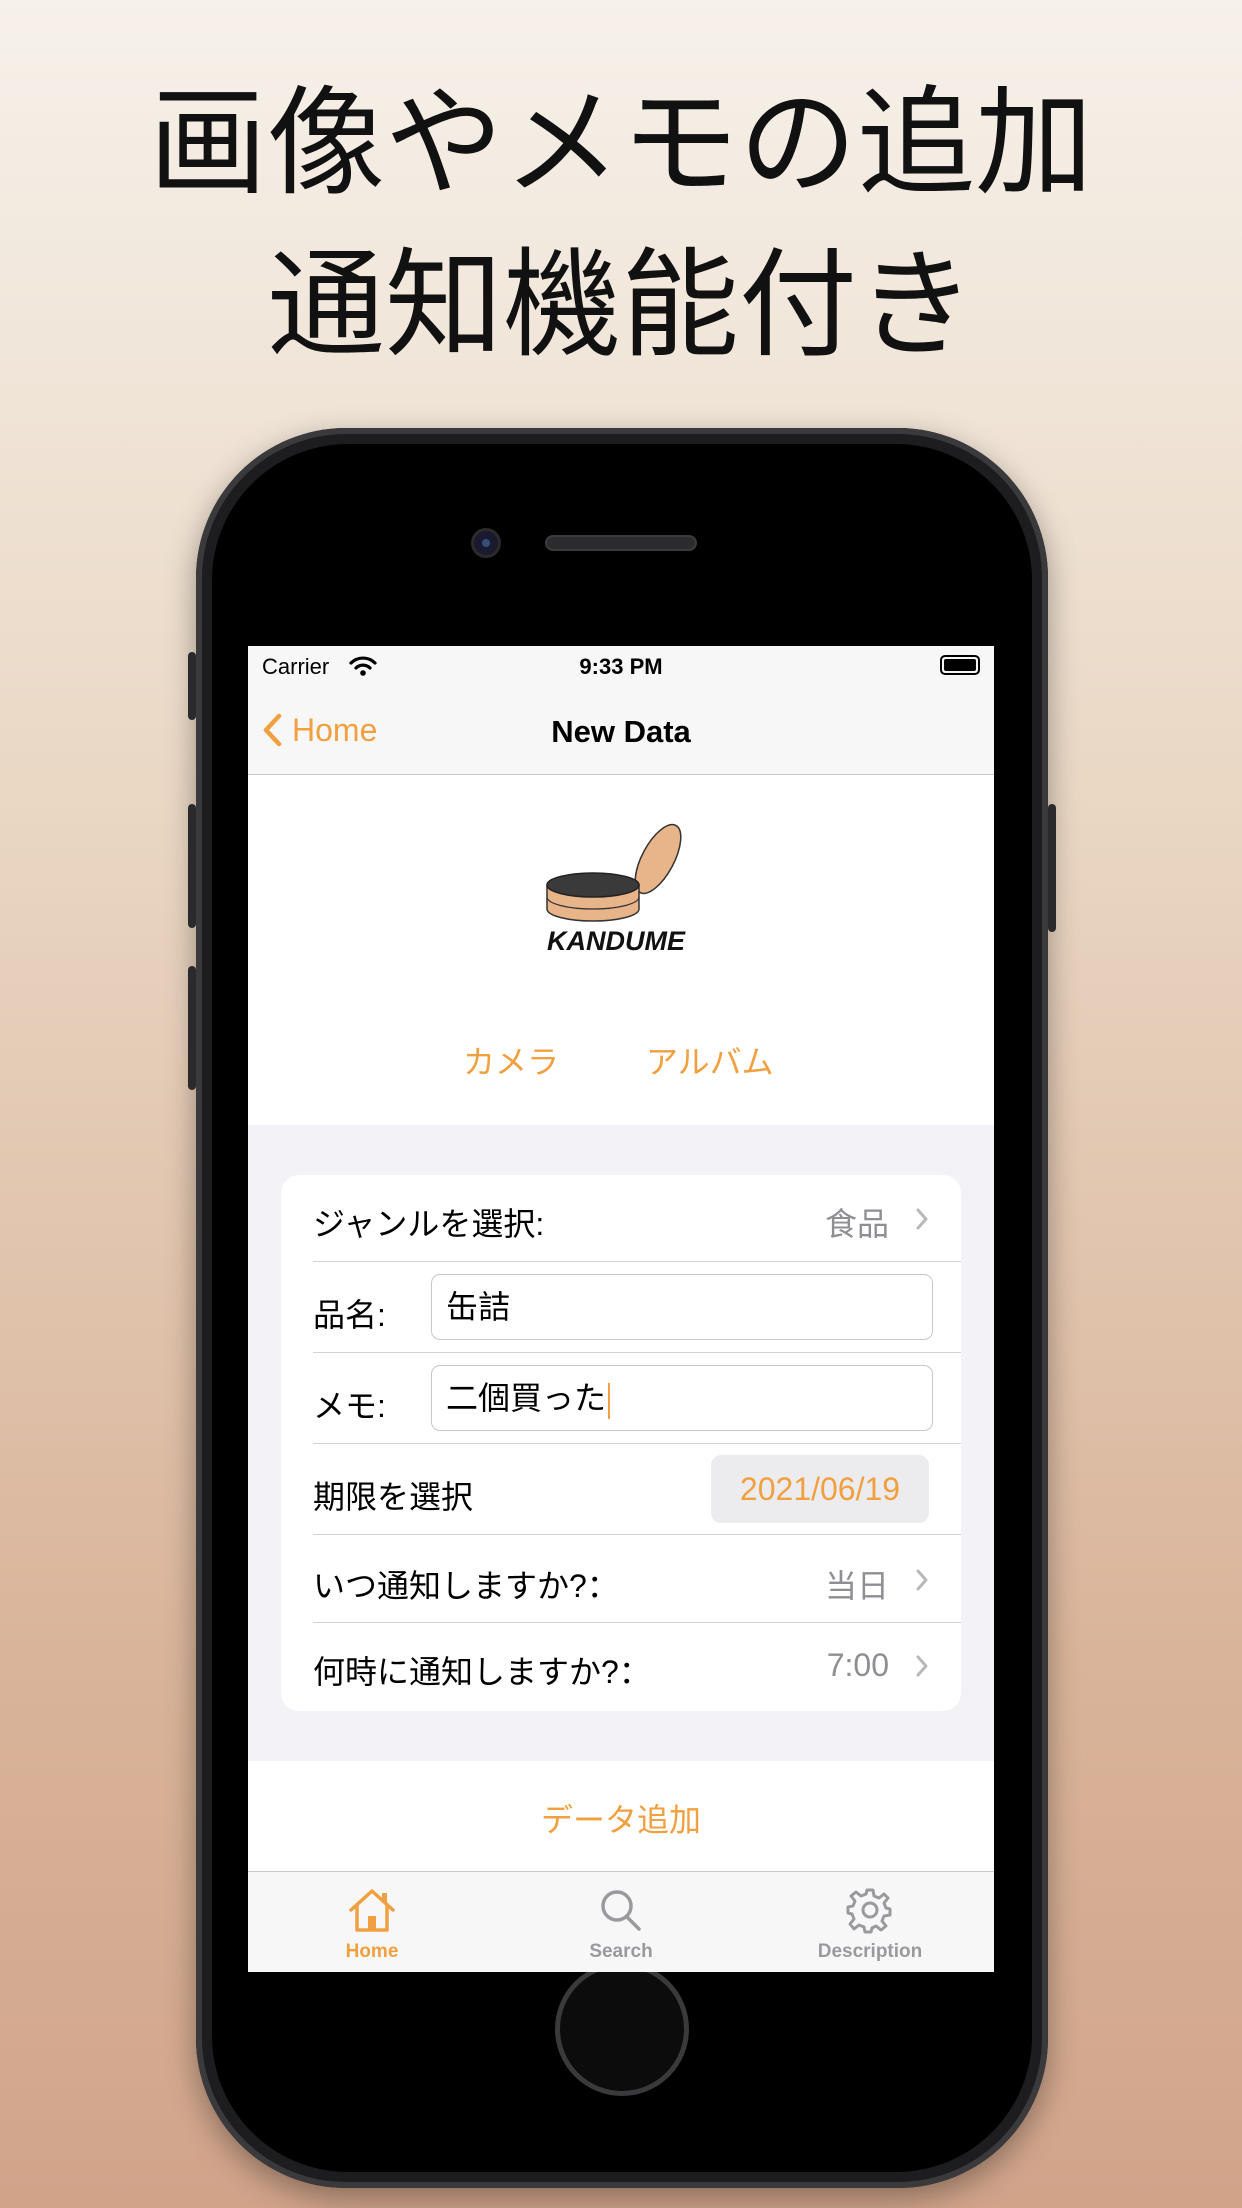 Image resolution: width=1242 pixels, height=2208 pixels. What do you see at coordinates (192, 1028) in the screenshot?
I see `volume-down-button` at bounding box center [192, 1028].